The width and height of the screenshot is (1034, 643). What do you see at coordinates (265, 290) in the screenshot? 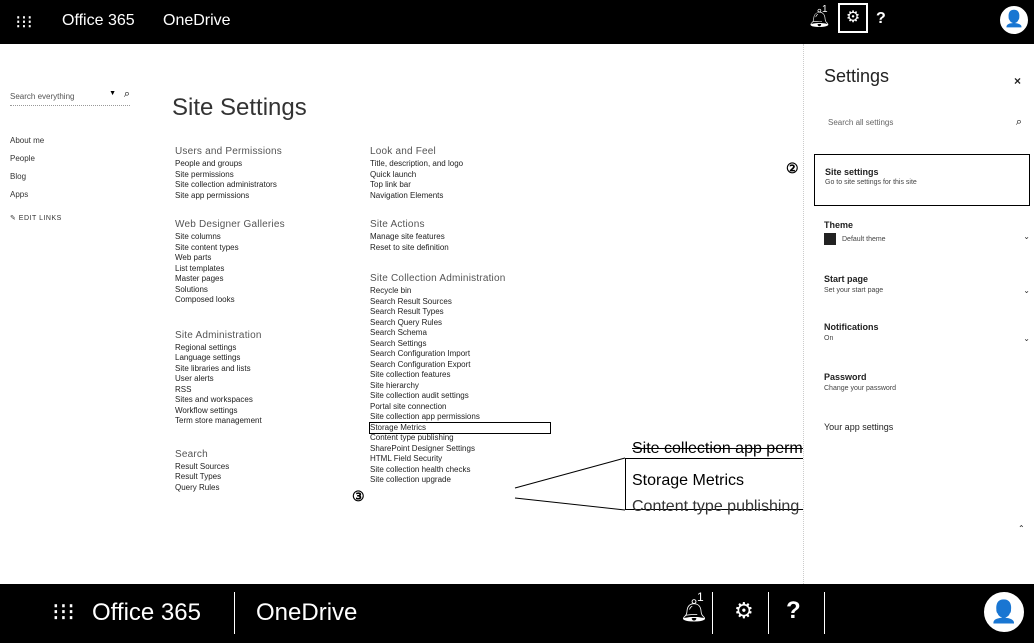
I see `link-solutions: Solutions` at bounding box center [265, 290].